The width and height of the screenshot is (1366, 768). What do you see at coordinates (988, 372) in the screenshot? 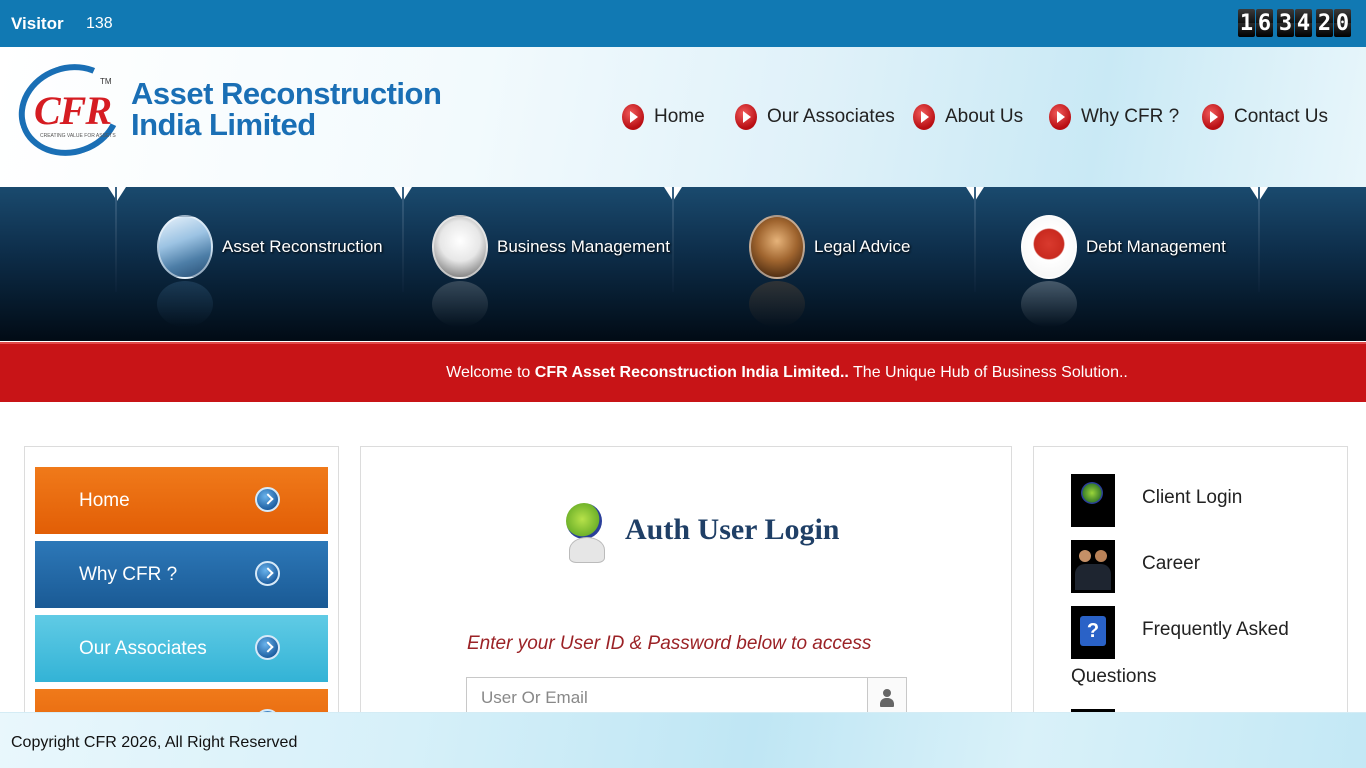
I see `welcome-suffix: The Unique Hub of Business Solution..` at bounding box center [988, 372].